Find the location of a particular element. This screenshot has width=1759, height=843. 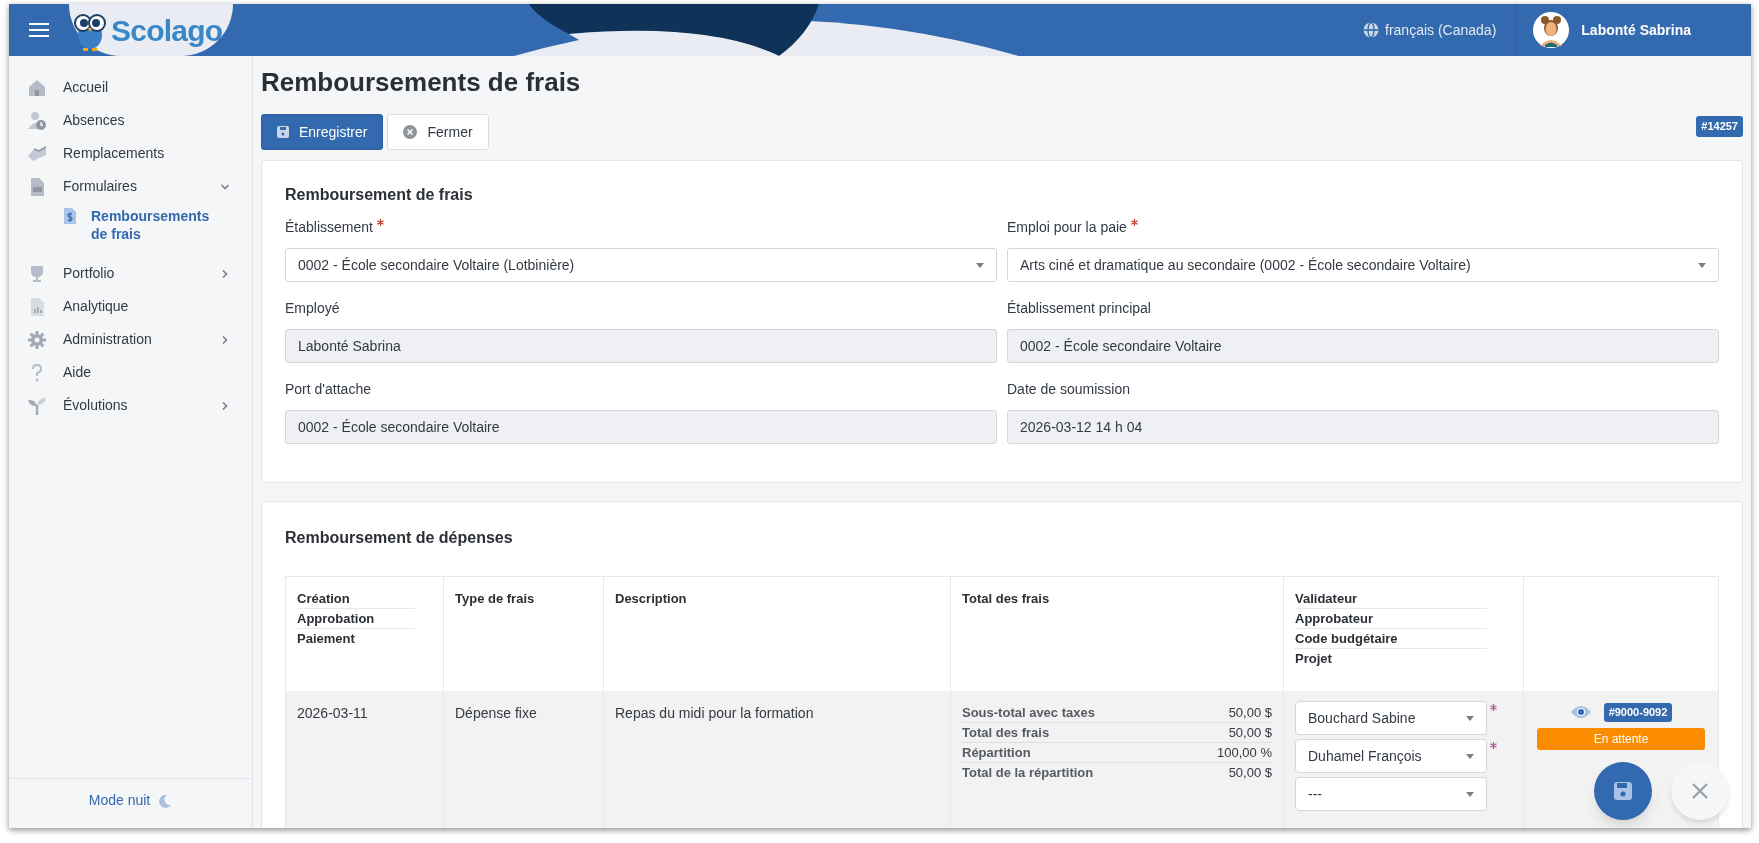

field-label: Date de soumission is located at coordinates (1068, 389).